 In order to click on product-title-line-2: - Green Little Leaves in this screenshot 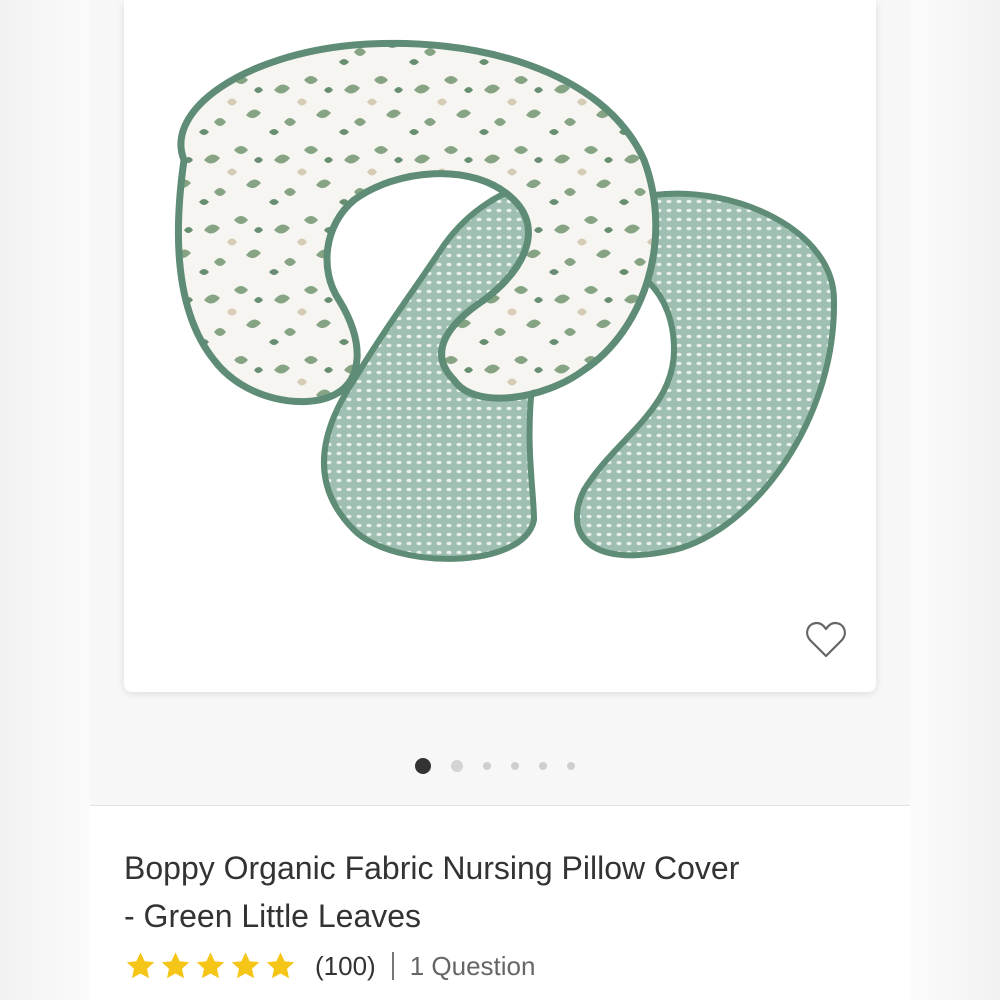, I will do `click(273, 916)`.